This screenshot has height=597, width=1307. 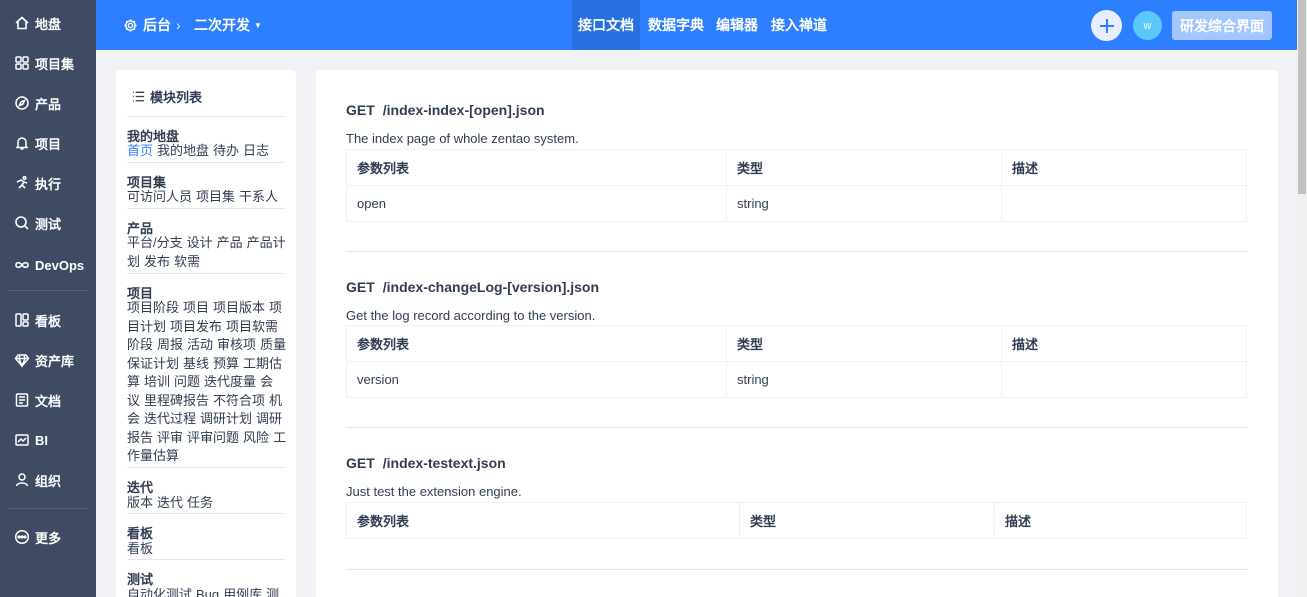 What do you see at coordinates (676, 25) in the screenshot?
I see `tab-data-dictionary: 数据字典` at bounding box center [676, 25].